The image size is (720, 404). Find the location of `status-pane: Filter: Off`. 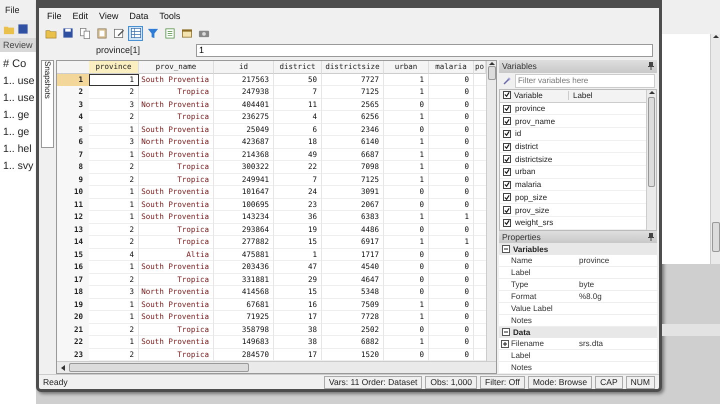

status-pane: Filter: Off is located at coordinates (502, 382).